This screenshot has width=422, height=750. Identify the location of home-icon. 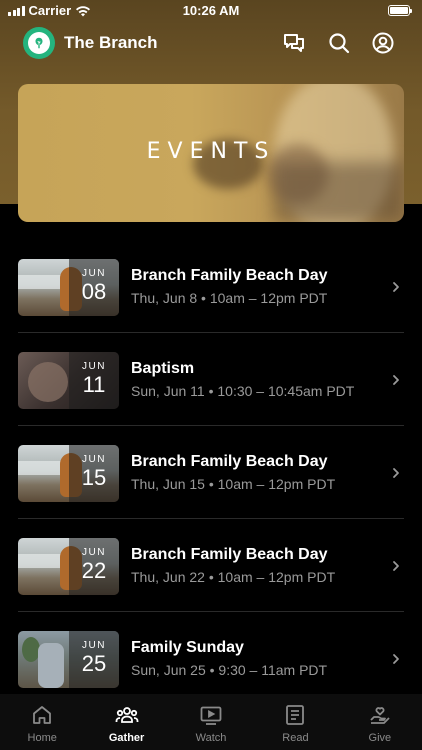
(42, 715).